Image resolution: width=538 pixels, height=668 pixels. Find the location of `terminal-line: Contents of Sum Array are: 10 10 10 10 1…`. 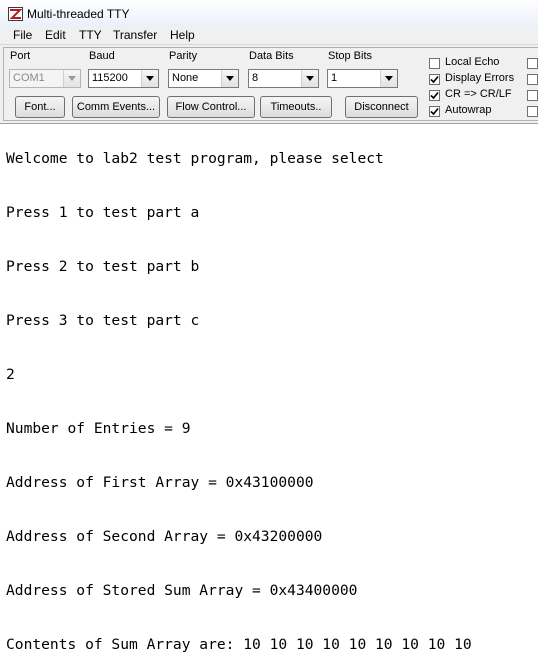

terminal-line: Contents of Sum Array are: 10 10 10 10 1… is located at coordinates (239, 644).